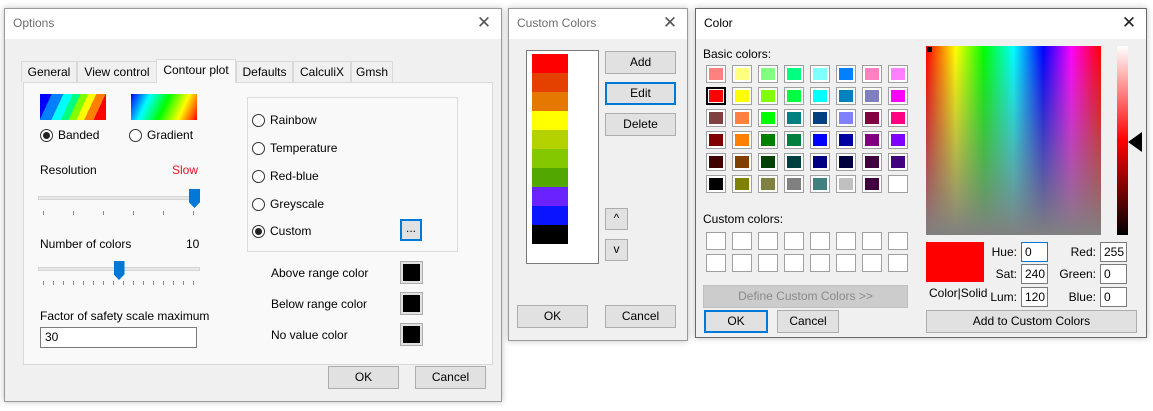 Image resolution: width=1153 pixels, height=411 pixels. I want to click on tab-defaults: Defaults, so click(264, 71).